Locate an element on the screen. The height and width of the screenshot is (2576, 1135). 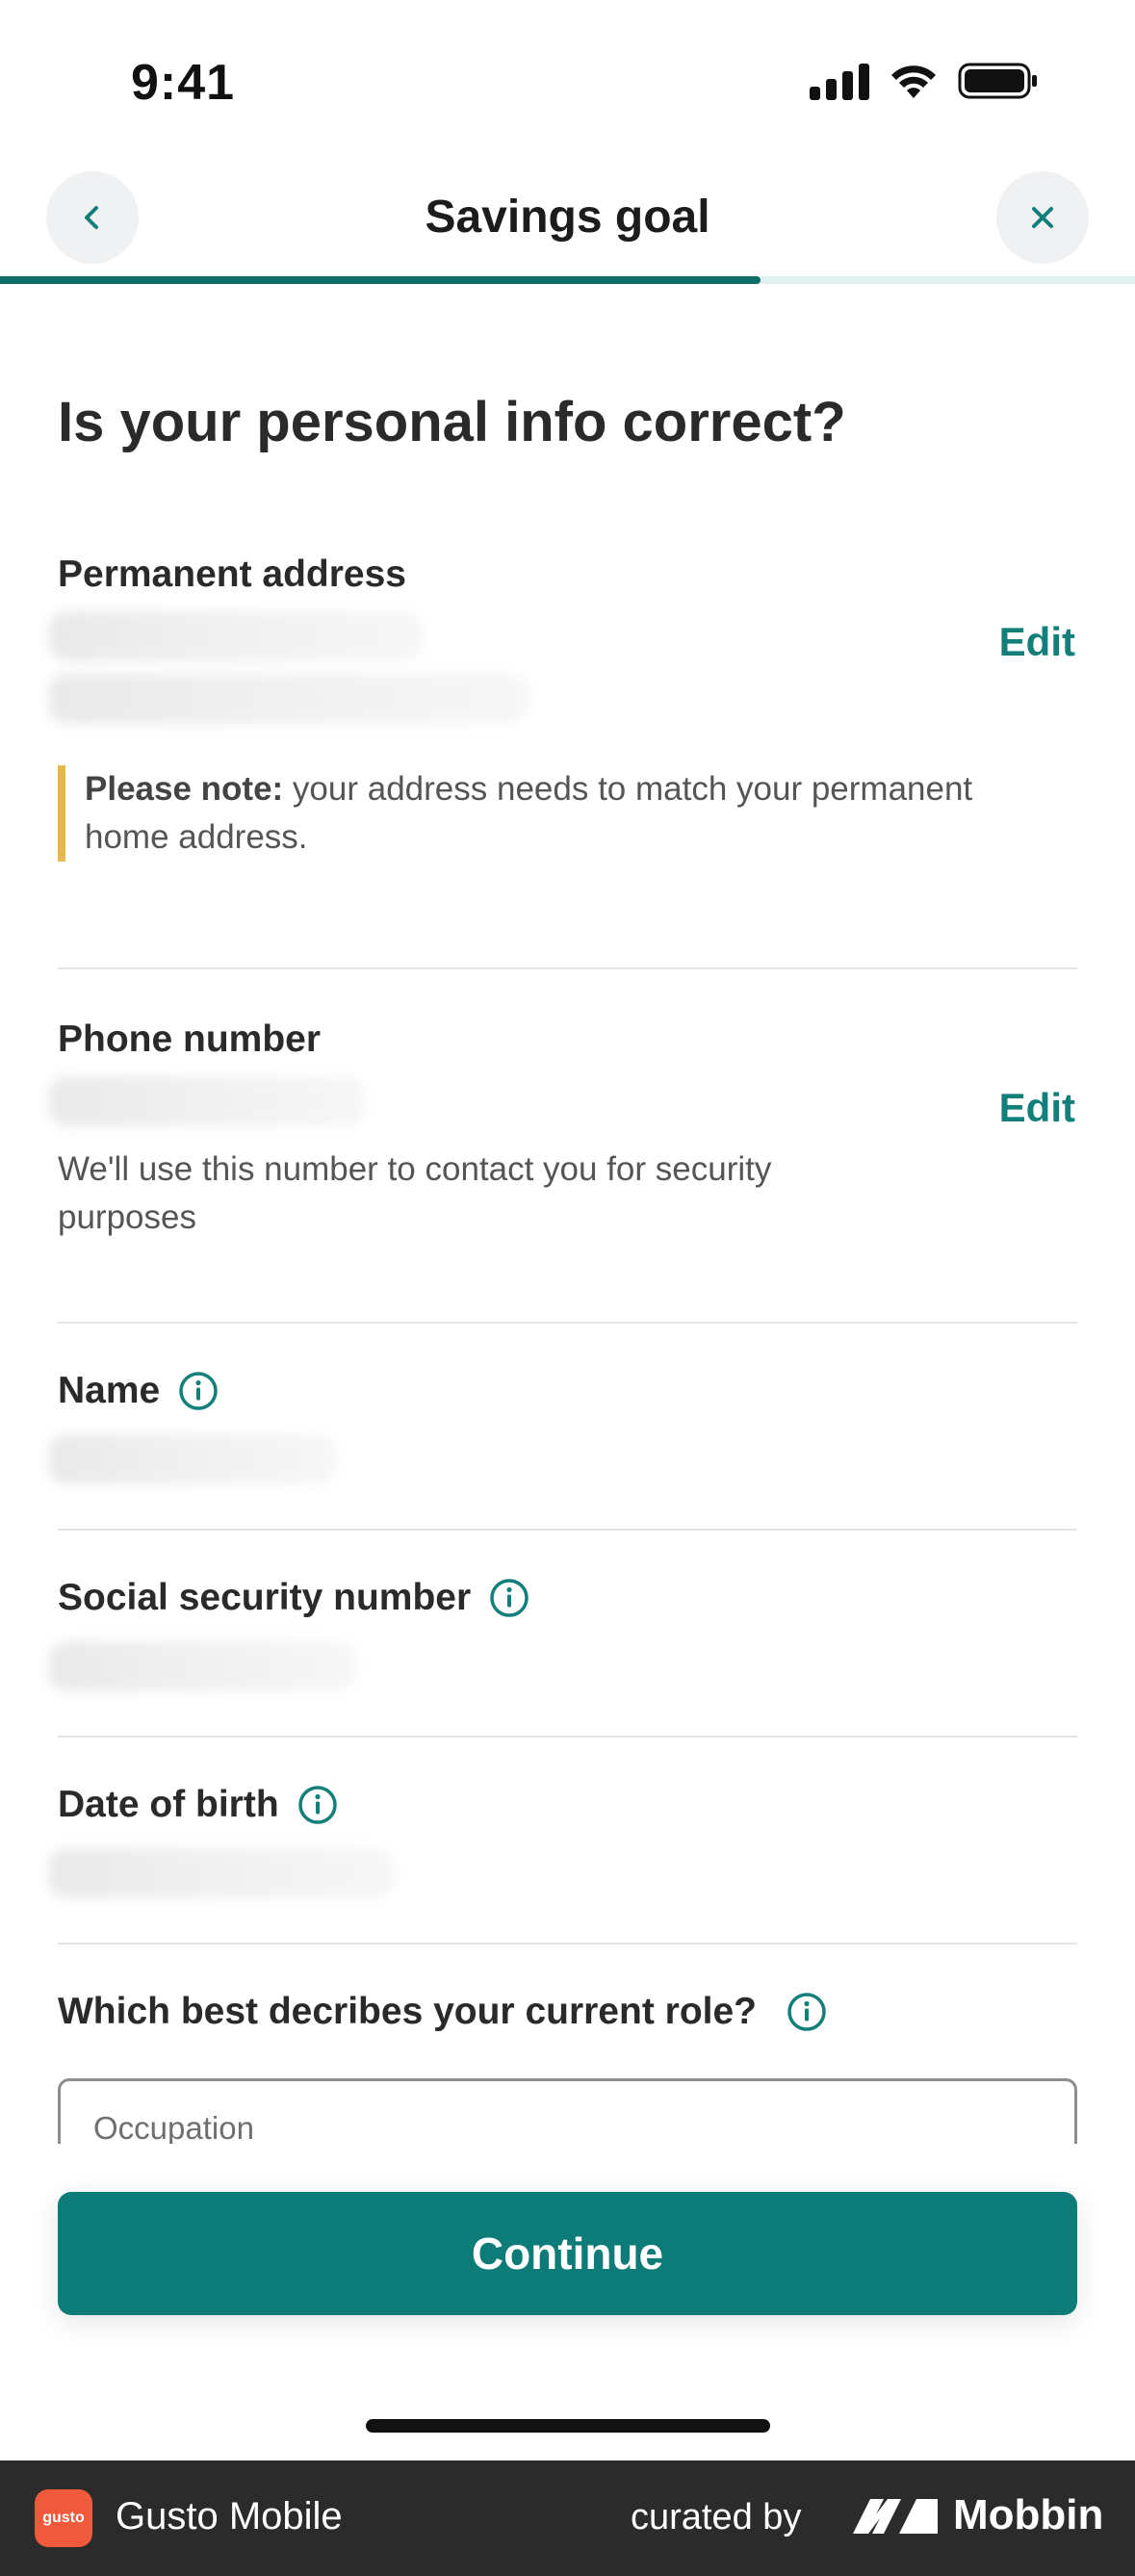
mobbin-footer: gusto Gusto Mobile curated by Mobbin is located at coordinates (567, 2518).